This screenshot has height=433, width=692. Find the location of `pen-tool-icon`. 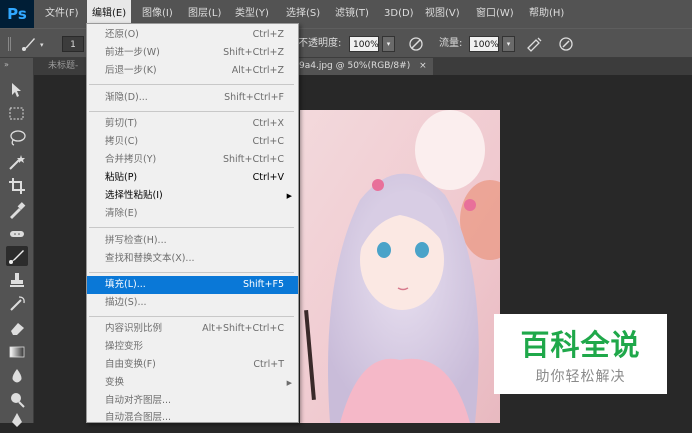

pen-tool-icon is located at coordinates (17, 420).